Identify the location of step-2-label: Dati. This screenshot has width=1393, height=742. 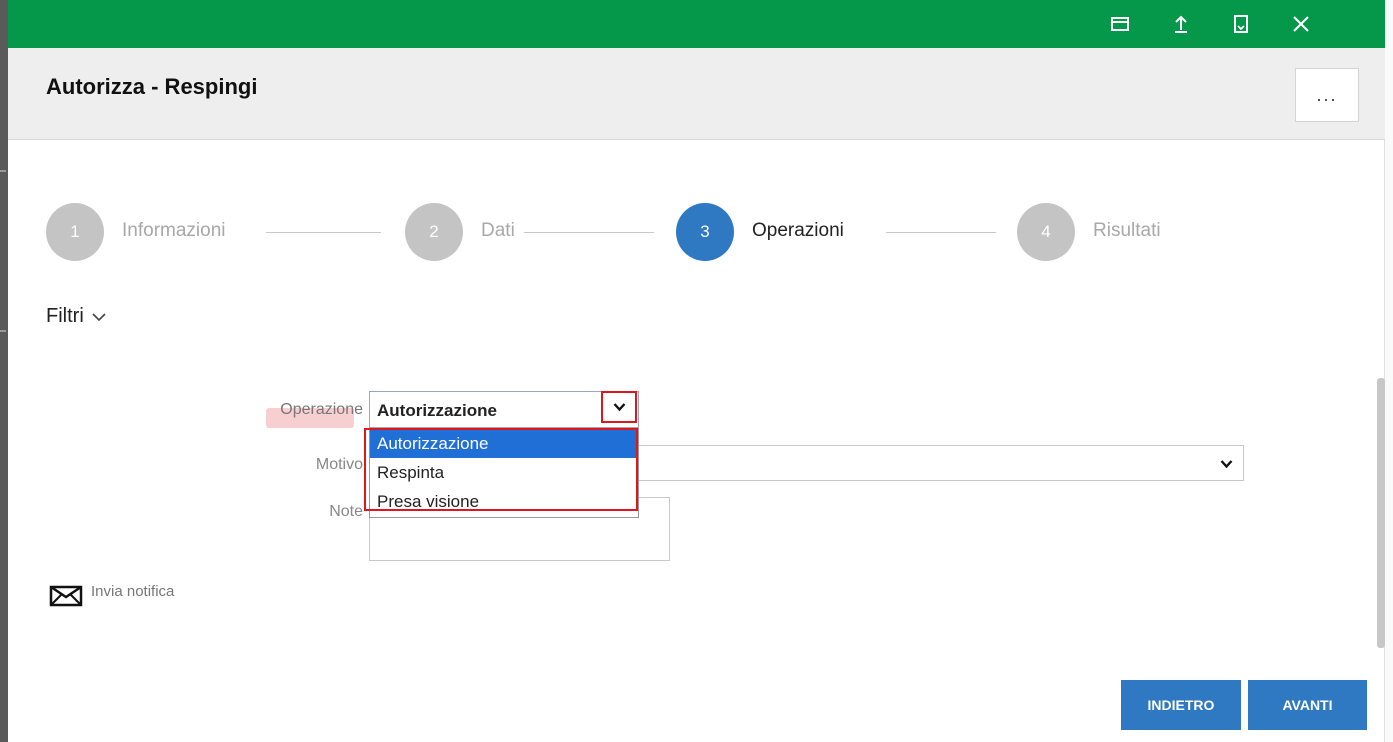
(498, 230).